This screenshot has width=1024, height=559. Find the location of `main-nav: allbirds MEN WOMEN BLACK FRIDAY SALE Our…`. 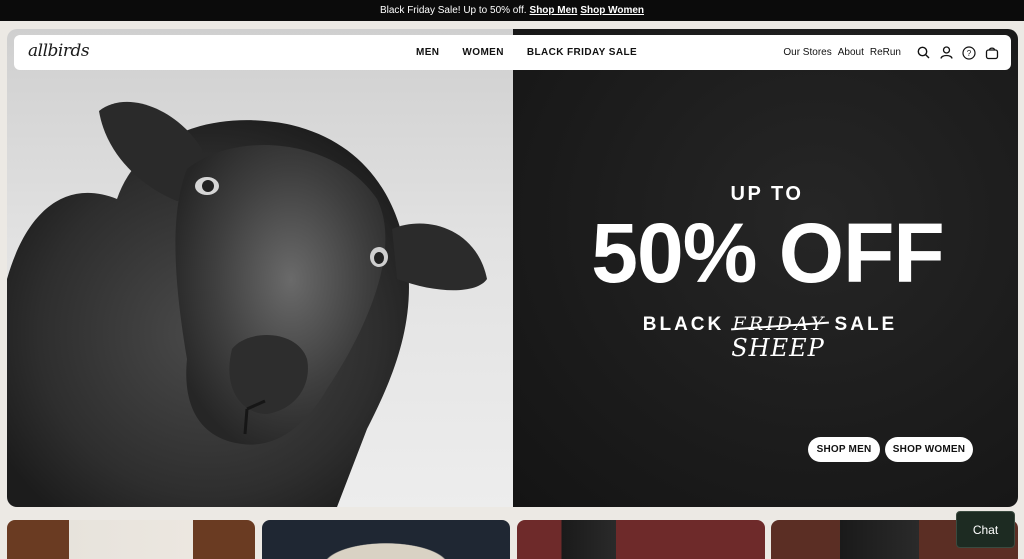

main-nav: allbirds MEN WOMEN BLACK FRIDAY SALE Our… is located at coordinates (512, 52).